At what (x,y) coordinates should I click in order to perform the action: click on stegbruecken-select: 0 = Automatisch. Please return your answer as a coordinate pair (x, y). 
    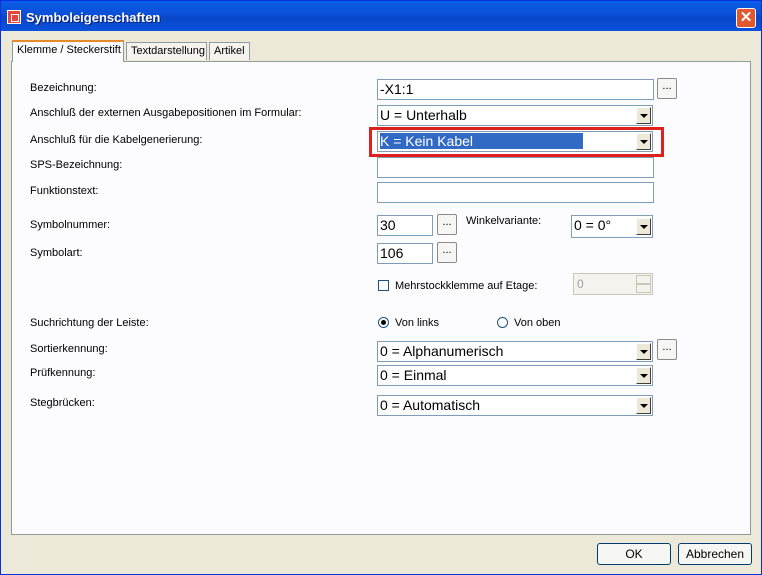
    Looking at the image, I should click on (515, 405).